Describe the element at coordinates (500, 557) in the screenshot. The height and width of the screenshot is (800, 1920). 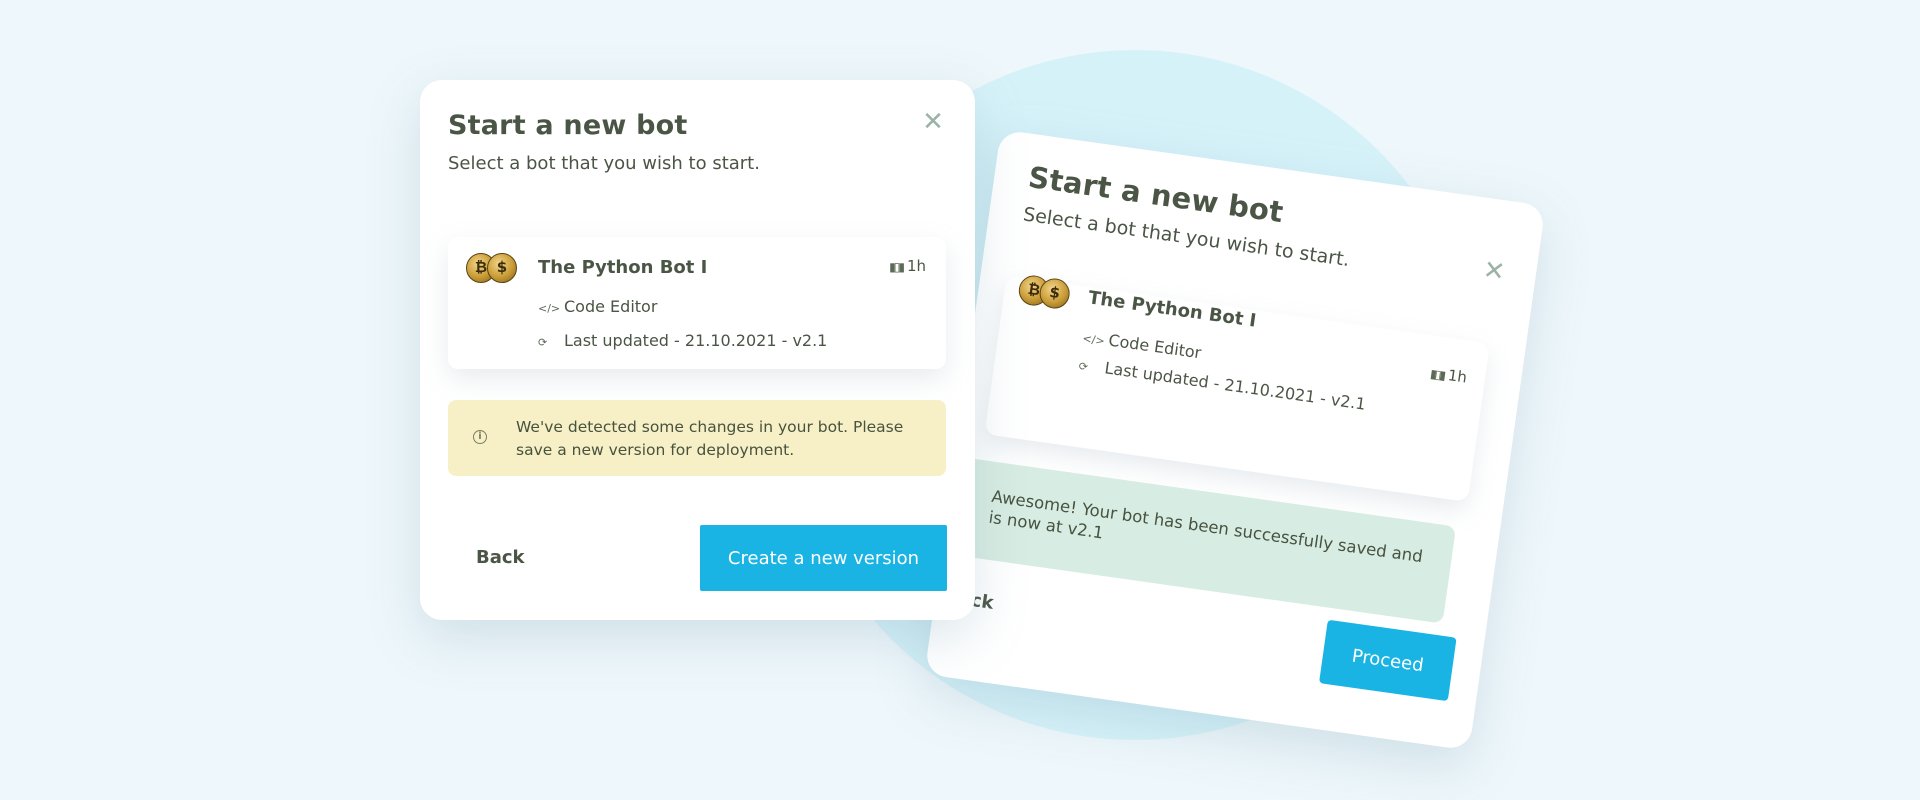
I see `back-button: Back` at that location.